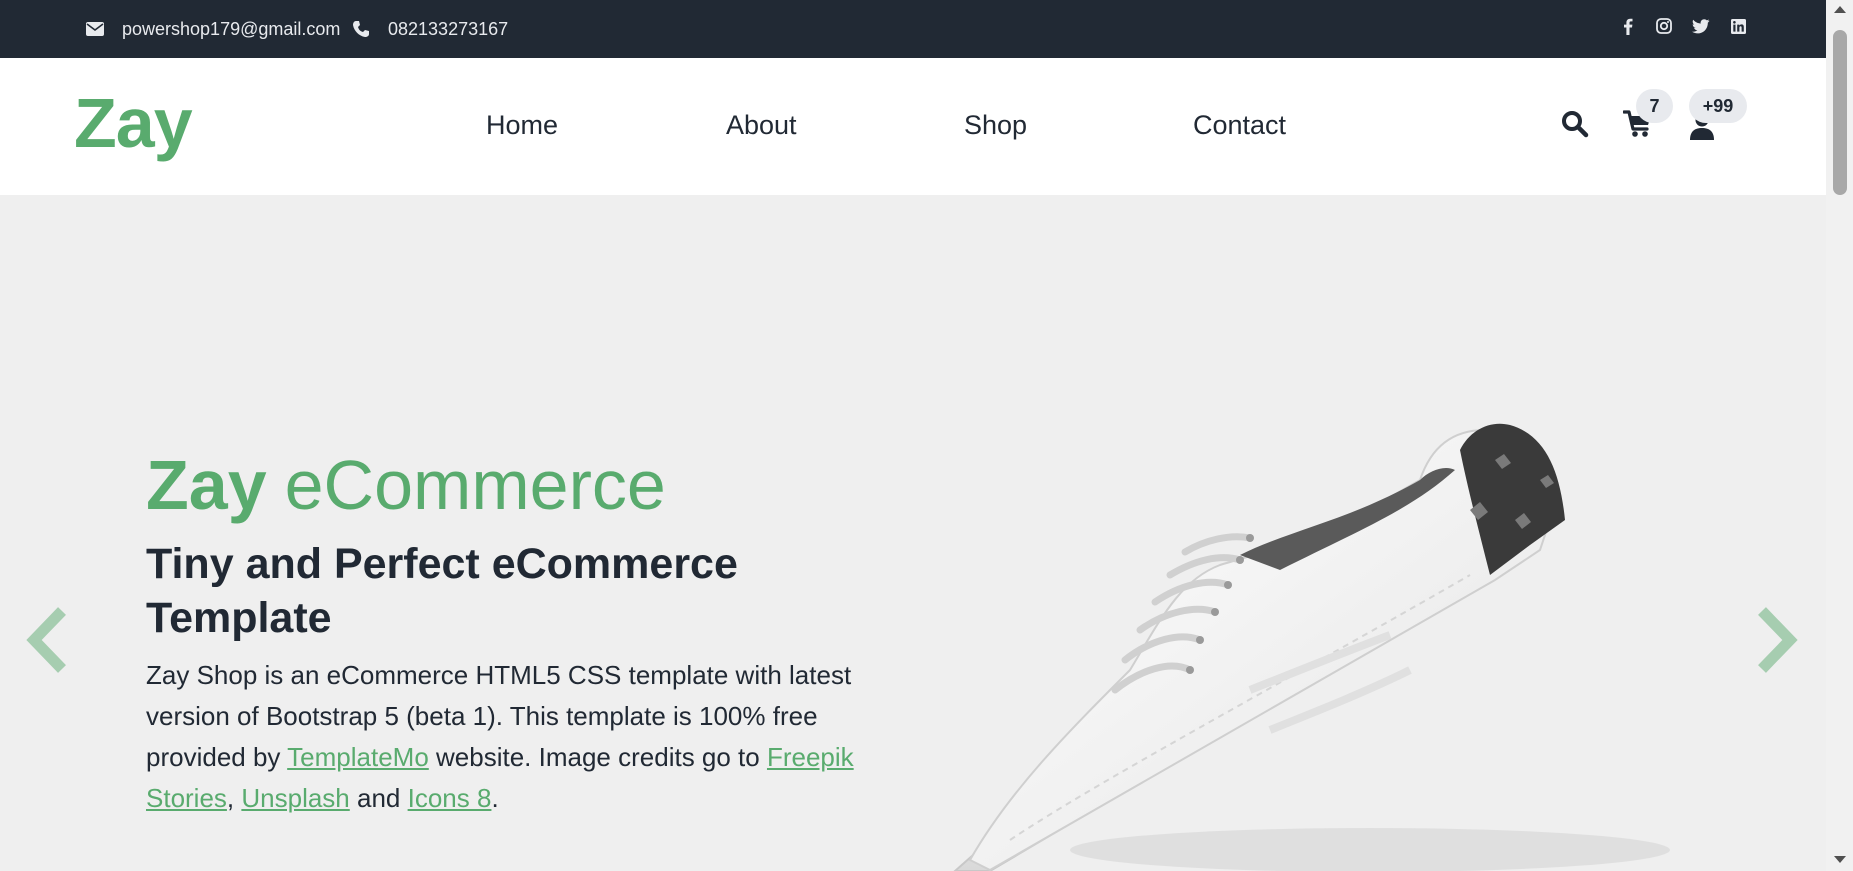  What do you see at coordinates (295, 798) in the screenshot?
I see `link-unsplash: Unsplash` at bounding box center [295, 798].